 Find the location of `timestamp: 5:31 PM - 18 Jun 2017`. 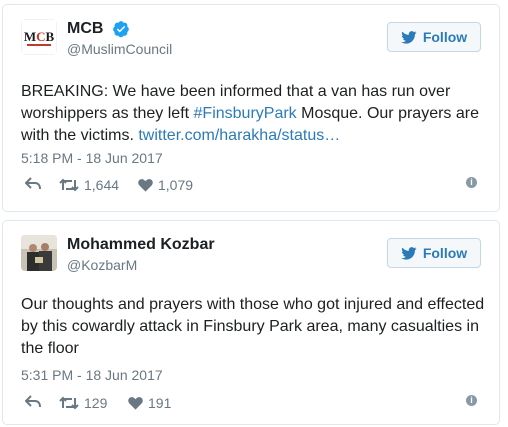

timestamp: 5:31 PM - 18 Jun 2017 is located at coordinates (92, 375).